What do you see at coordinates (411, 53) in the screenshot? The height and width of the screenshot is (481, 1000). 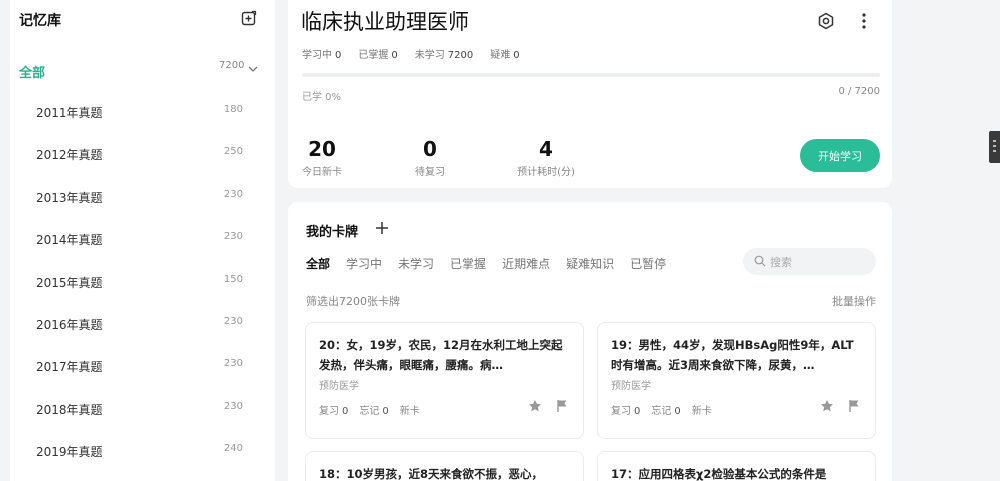 I see `study-stats: 学习中 0 已掌握 0 未学习 7200 疑难 0` at bounding box center [411, 53].